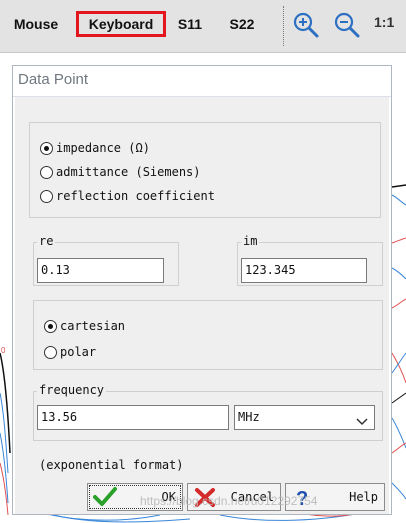 The height and width of the screenshot is (523, 406). Describe the element at coordinates (384, 22) in the screenshot. I see `zoom-reset-button: 1:1` at that location.